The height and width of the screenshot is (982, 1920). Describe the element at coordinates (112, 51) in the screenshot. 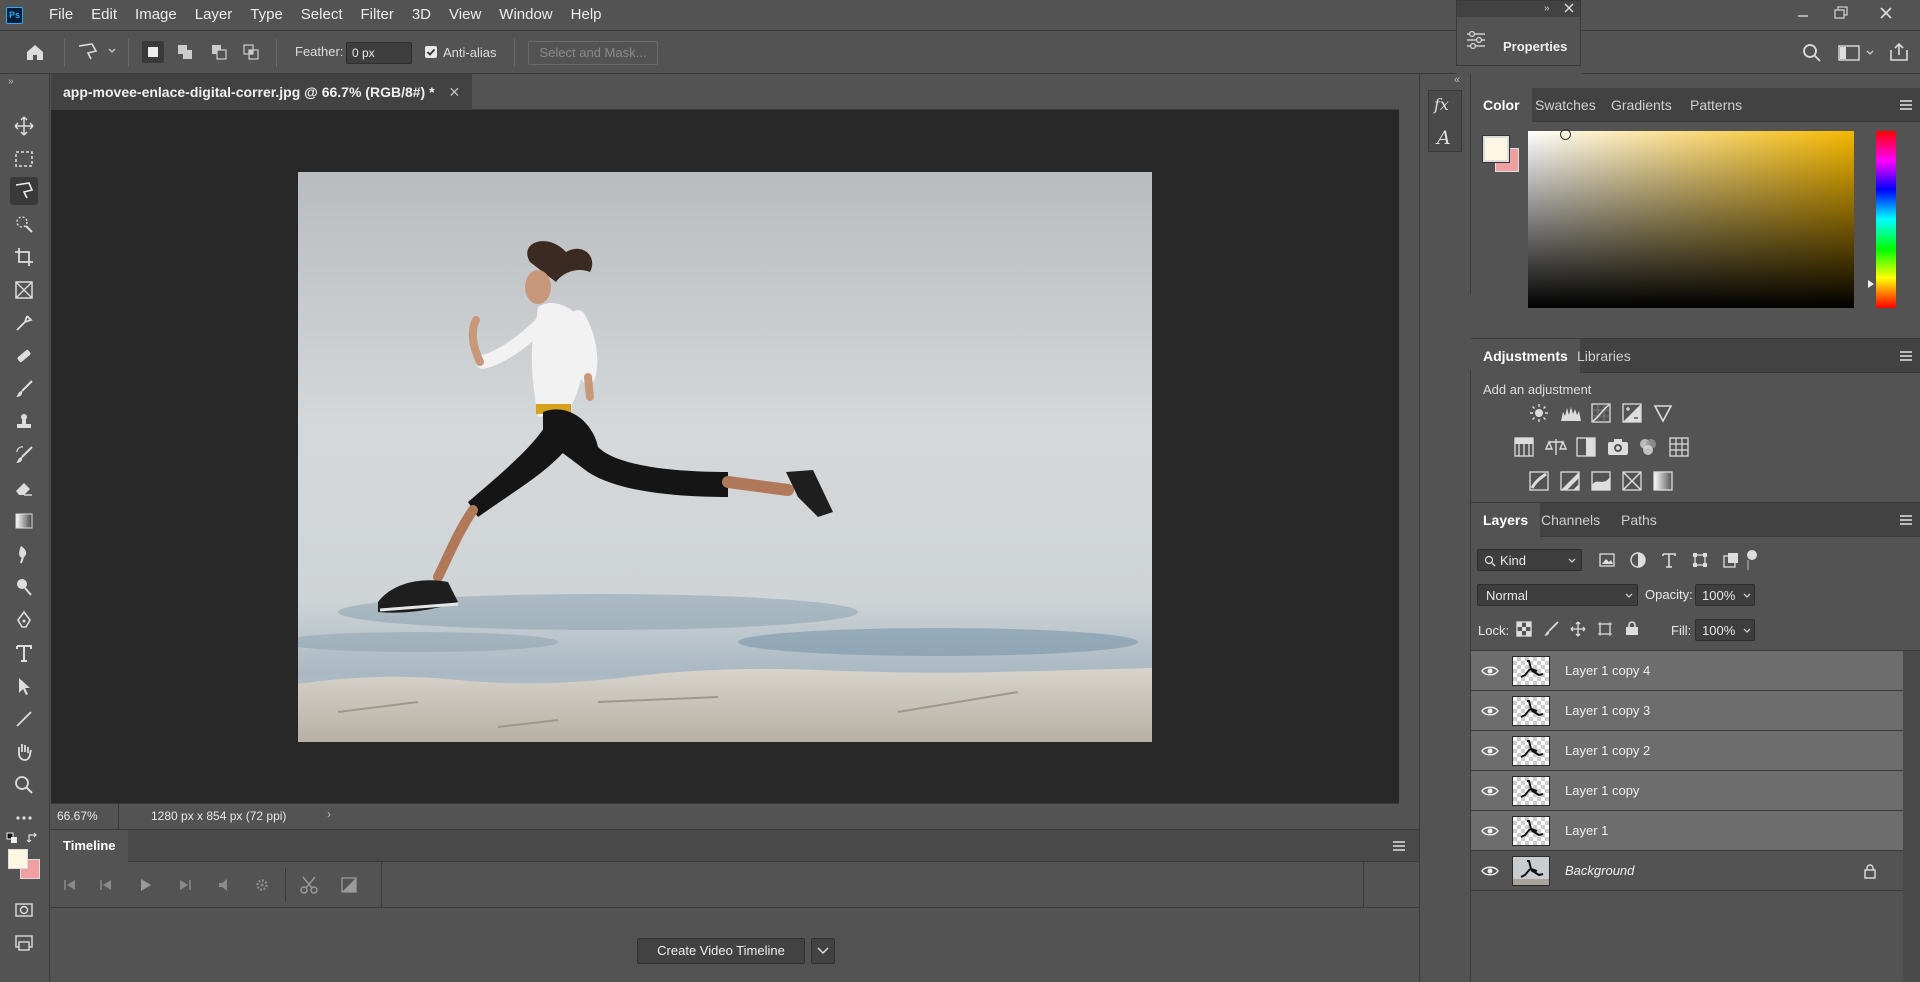

I see `chevron-down-icon` at that location.